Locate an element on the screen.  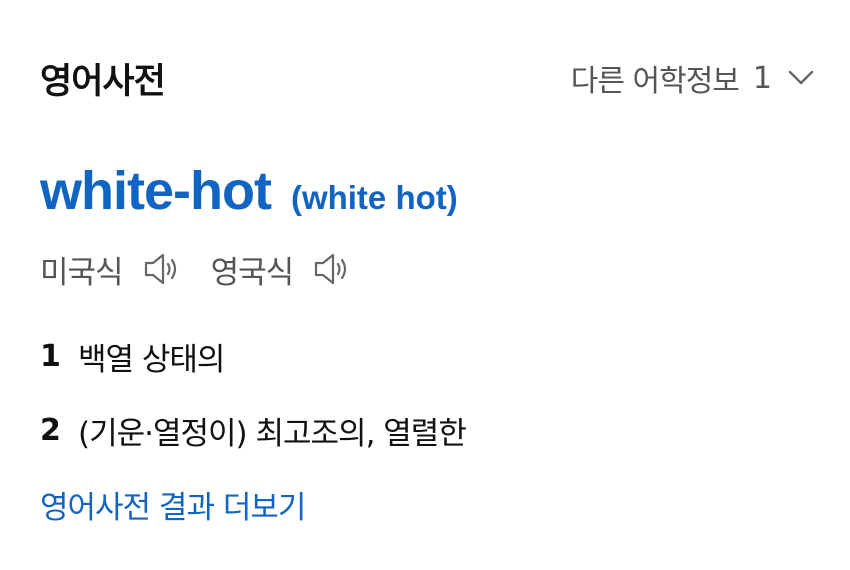
dictionary-header: 영어사전 다른 어학정보 1 is located at coordinates (428, 78).